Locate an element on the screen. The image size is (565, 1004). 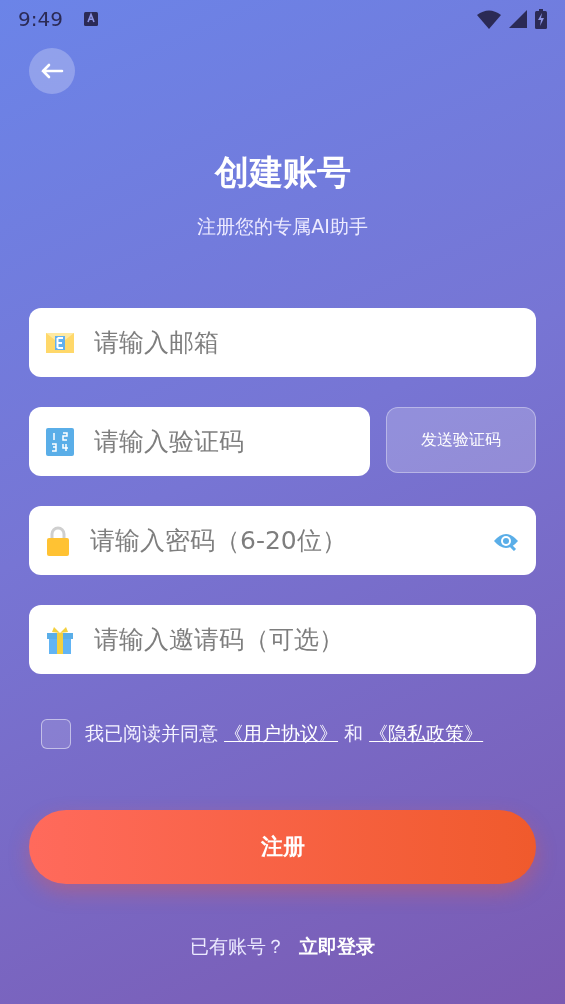
battery-icon is located at coordinates (541, 19).